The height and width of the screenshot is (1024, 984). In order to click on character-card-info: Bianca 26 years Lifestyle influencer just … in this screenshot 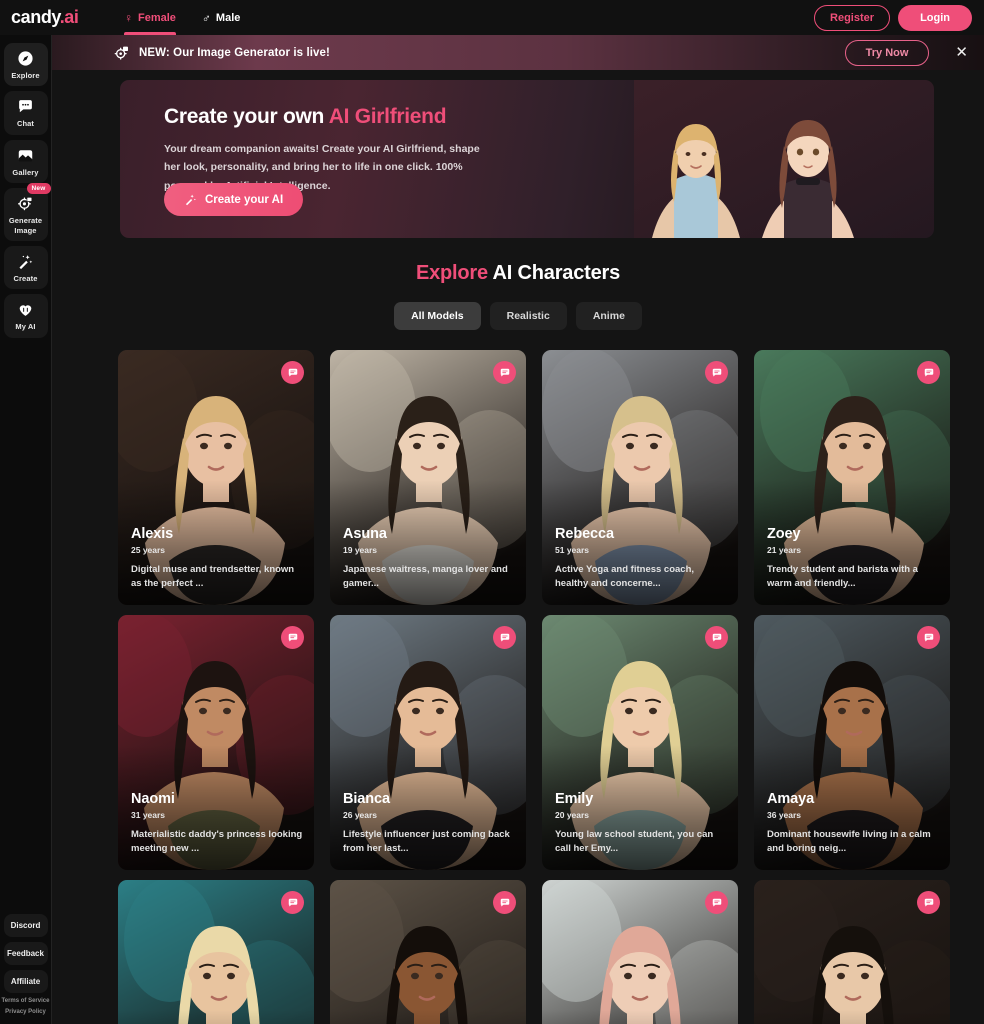, I will do `click(429, 823)`.